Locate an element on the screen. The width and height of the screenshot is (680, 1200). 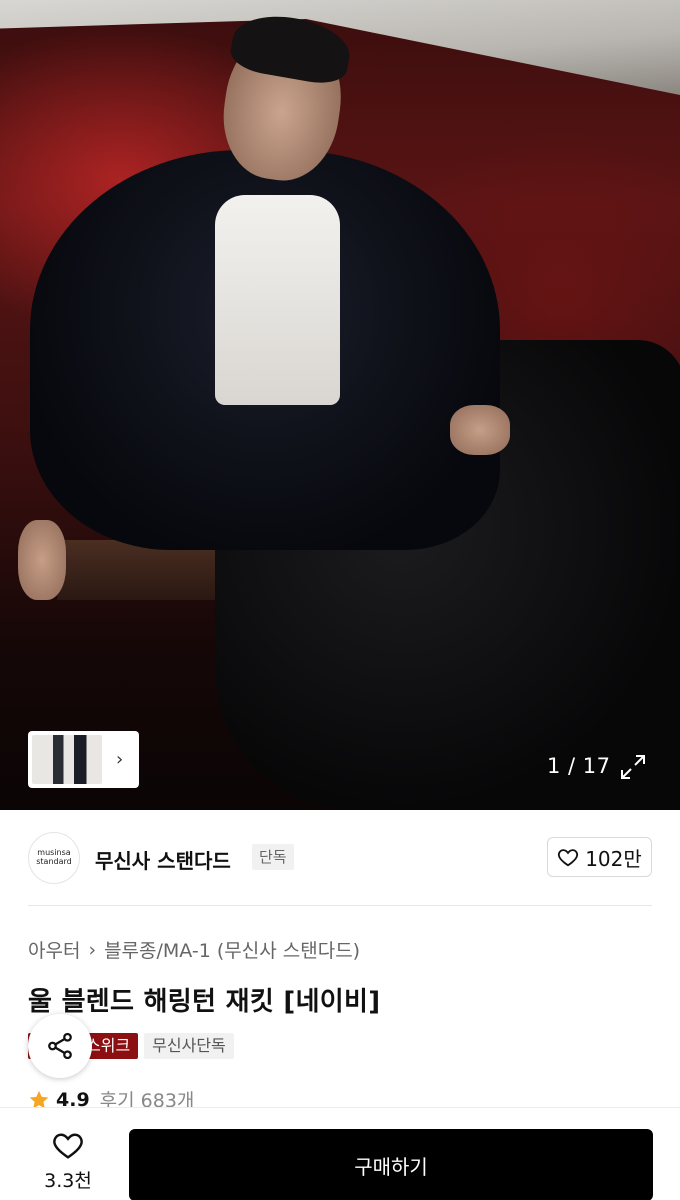
brand-row: musinsa standard 무신사 스탠다드 단독 102만 is located at coordinates (340, 858).